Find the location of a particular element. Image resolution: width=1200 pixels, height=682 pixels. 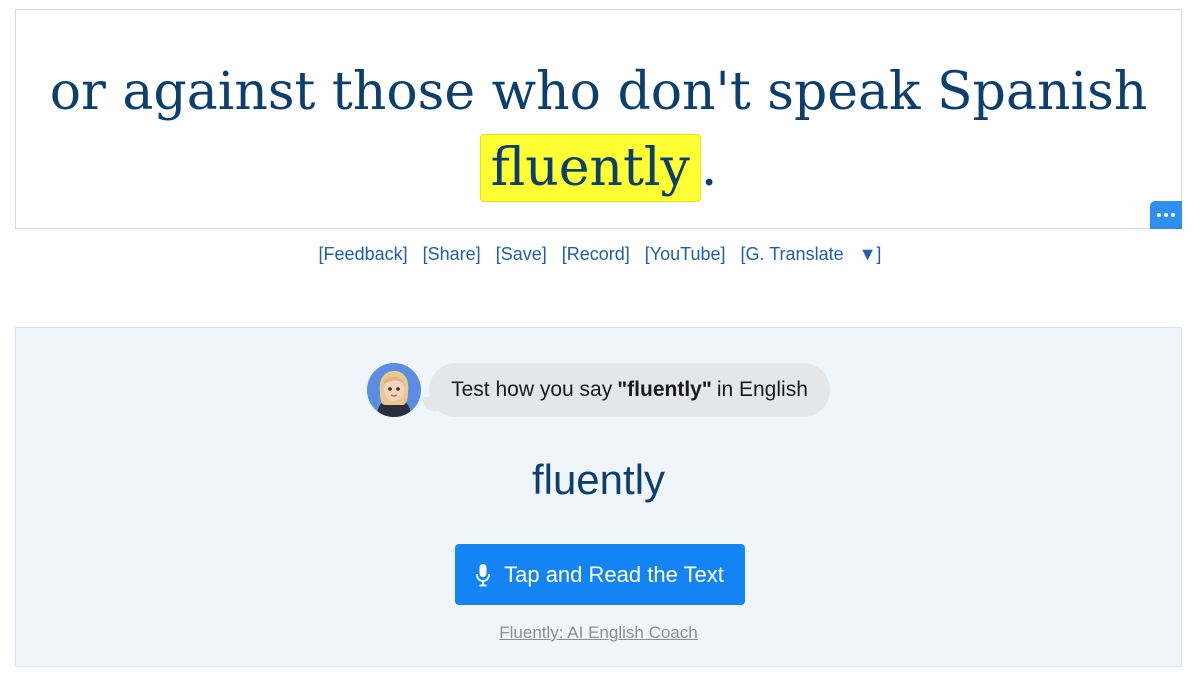

highlighted-word: fluently is located at coordinates (590, 168).